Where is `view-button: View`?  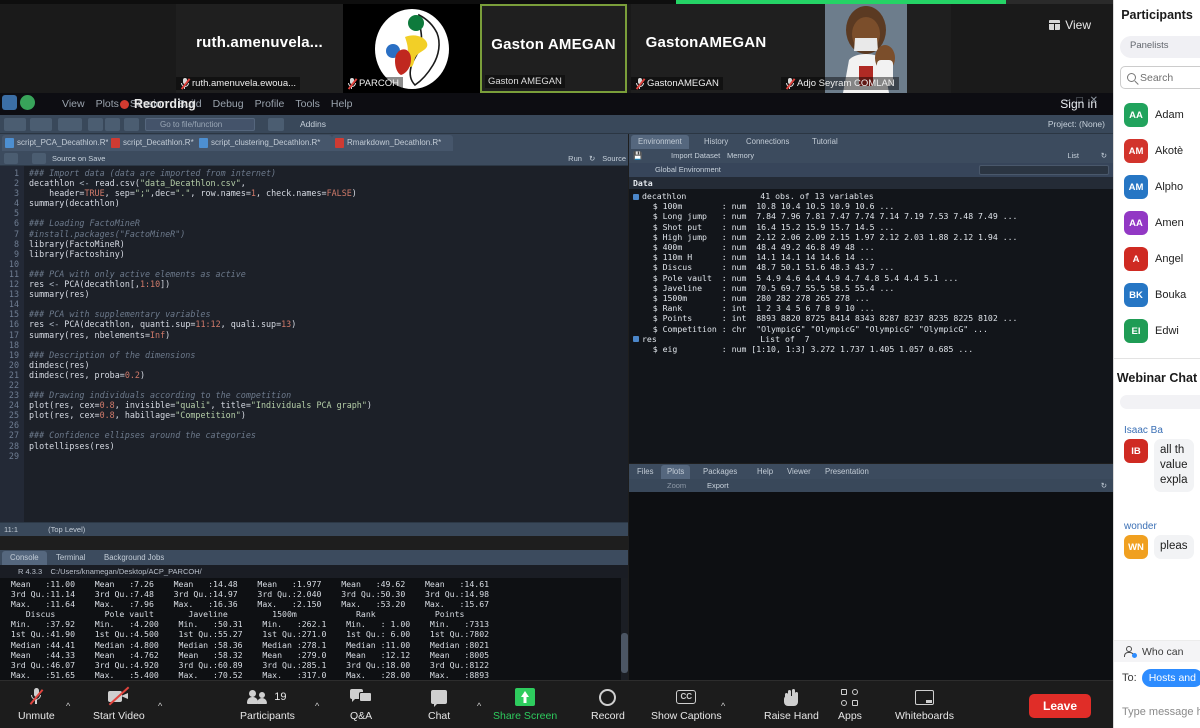
view-button: View is located at coordinates (1070, 25).